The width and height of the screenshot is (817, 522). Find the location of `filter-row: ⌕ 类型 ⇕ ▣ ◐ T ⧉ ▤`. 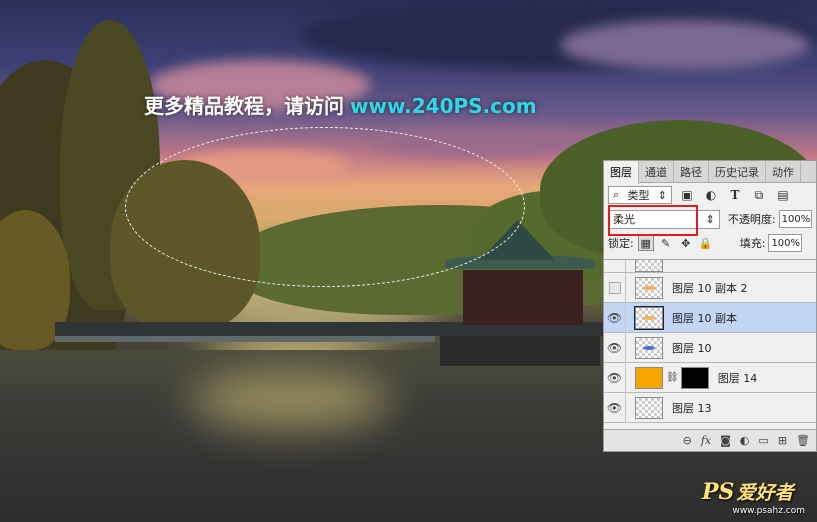

filter-row: ⌕ 类型 ⇕ ▣ ◐ T ⧉ ▤ is located at coordinates (710, 195).